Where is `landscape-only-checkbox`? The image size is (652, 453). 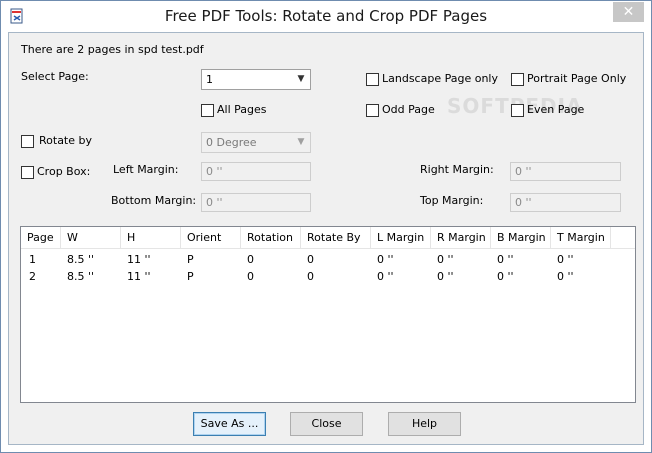 landscape-only-checkbox is located at coordinates (372, 79).